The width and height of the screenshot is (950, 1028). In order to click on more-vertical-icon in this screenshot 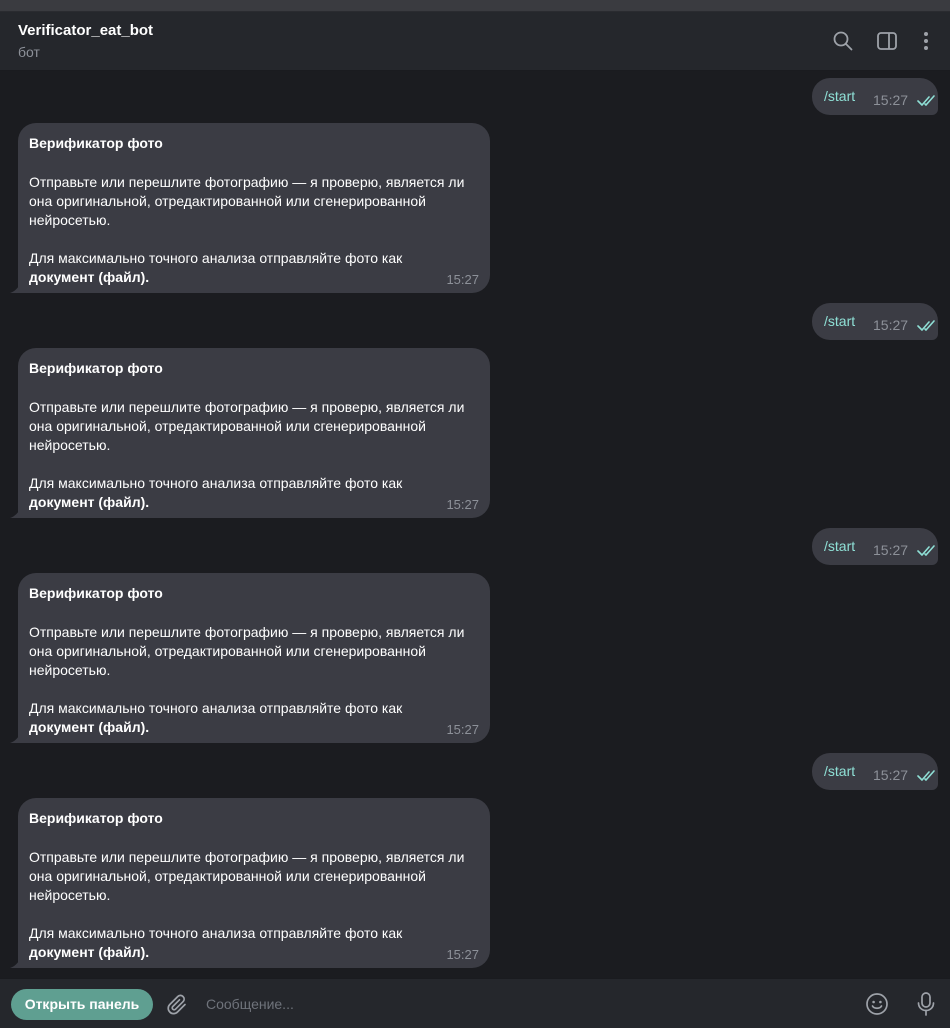, I will do `click(926, 41)`.